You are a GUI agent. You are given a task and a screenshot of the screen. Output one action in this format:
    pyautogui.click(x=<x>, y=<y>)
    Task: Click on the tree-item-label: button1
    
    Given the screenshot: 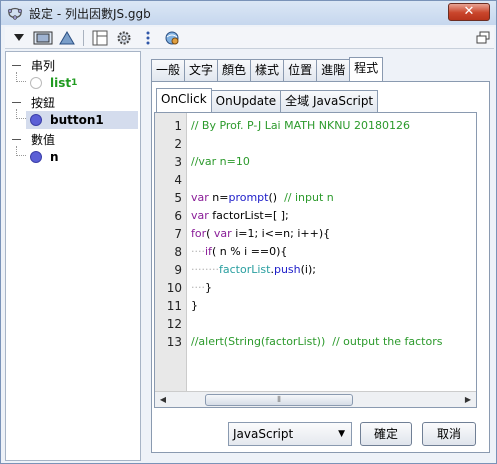 What is the action you would take?
    pyautogui.click(x=77, y=120)
    